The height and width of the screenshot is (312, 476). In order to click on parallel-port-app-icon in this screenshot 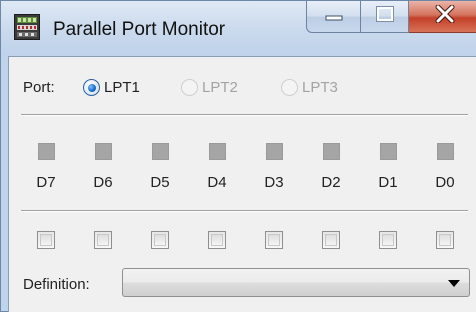, I will do `click(27, 27)`.